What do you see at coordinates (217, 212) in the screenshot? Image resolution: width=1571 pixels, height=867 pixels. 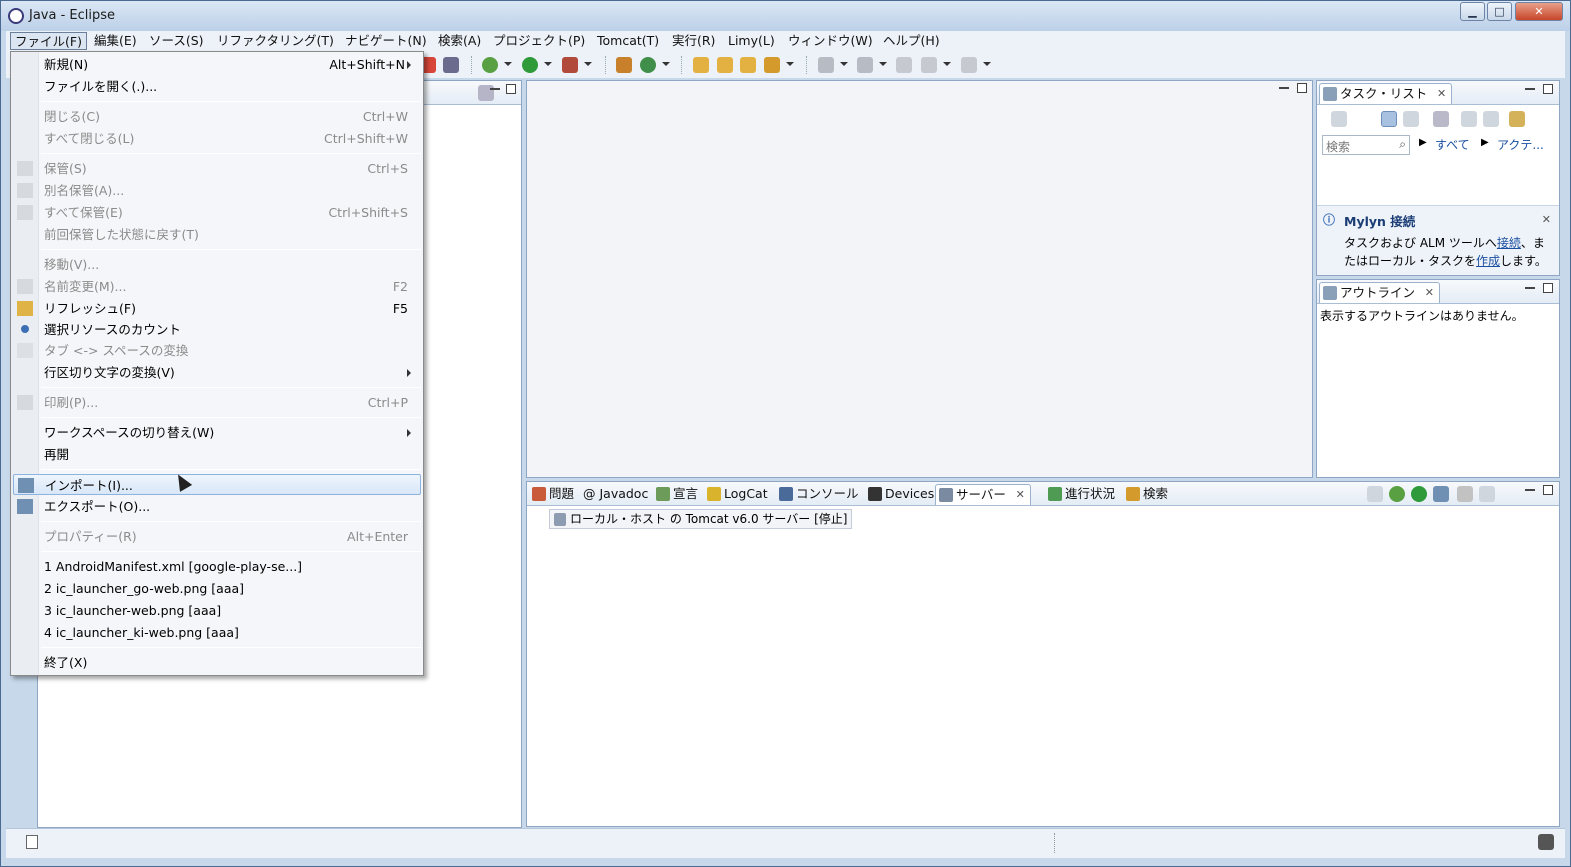 I see `menu-item-save-all: すべて保管(E) Ctrl+Shift+S` at bounding box center [217, 212].